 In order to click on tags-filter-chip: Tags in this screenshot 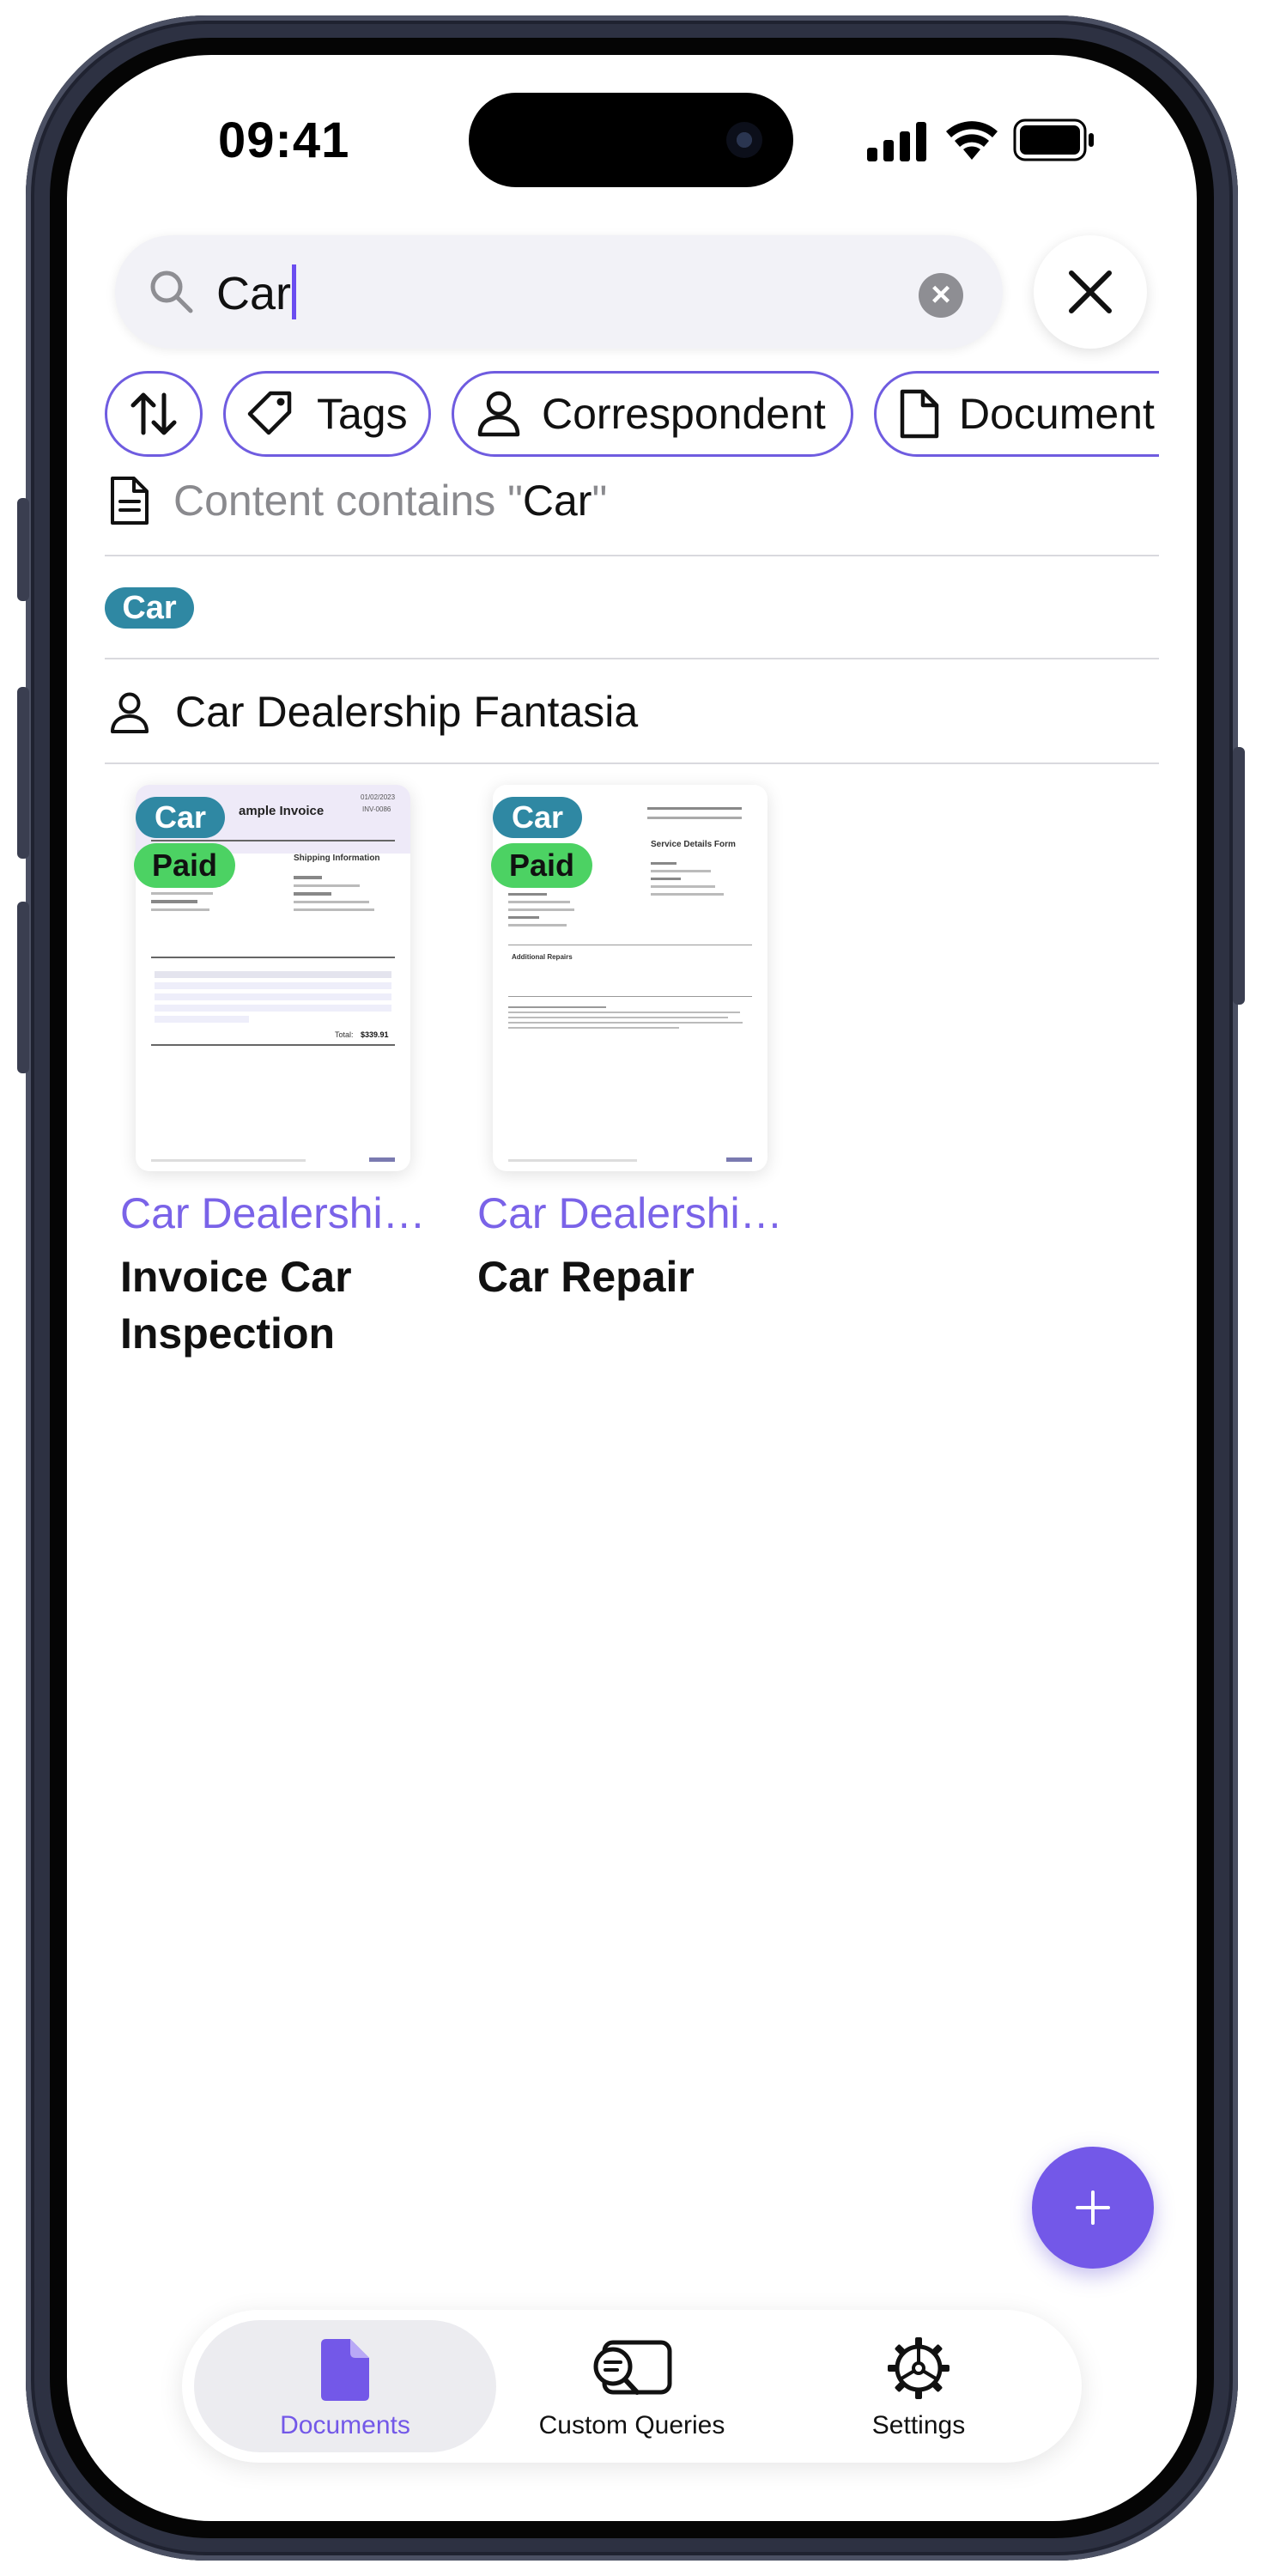, I will do `click(327, 414)`.